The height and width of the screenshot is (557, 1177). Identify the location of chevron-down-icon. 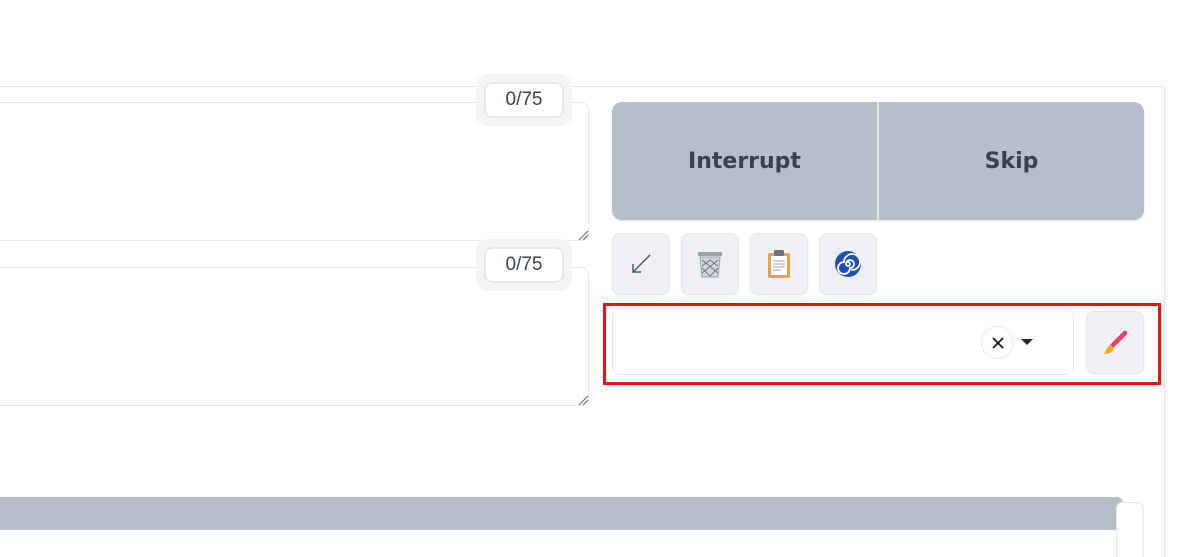
(1027, 342).